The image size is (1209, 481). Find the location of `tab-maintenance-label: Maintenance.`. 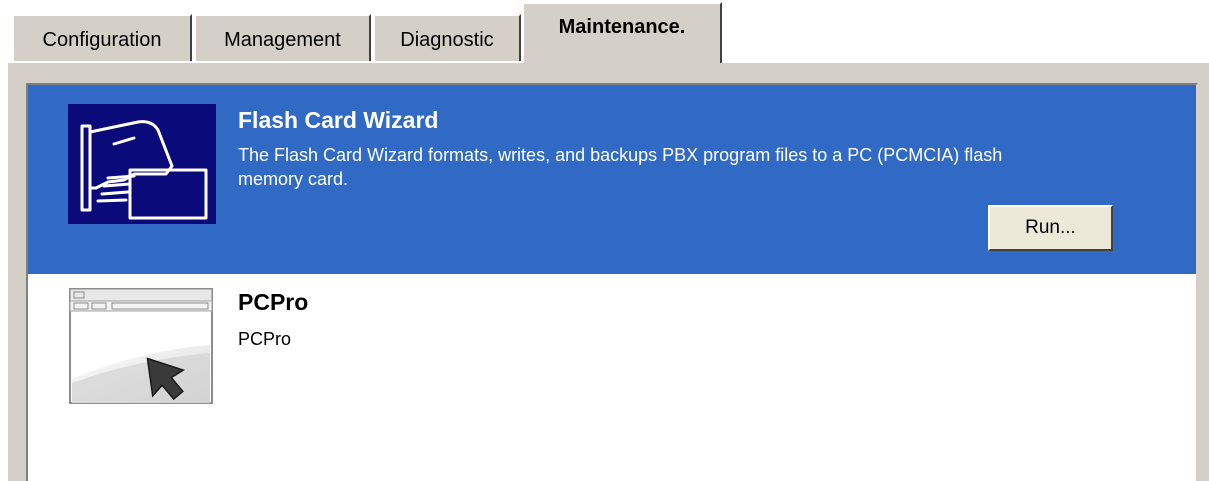

tab-maintenance-label: Maintenance. is located at coordinates (622, 27).